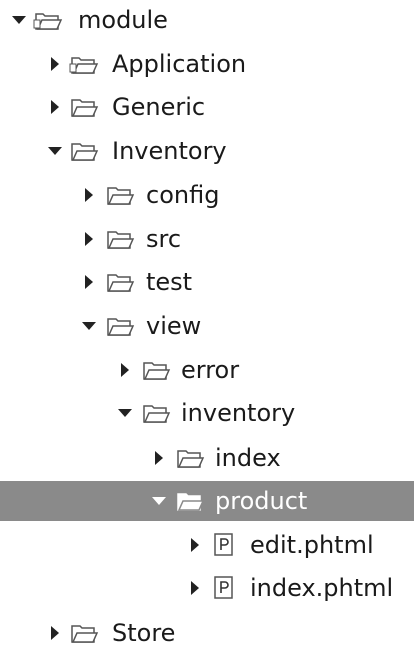  I want to click on tree-item-error: error, so click(207, 370).